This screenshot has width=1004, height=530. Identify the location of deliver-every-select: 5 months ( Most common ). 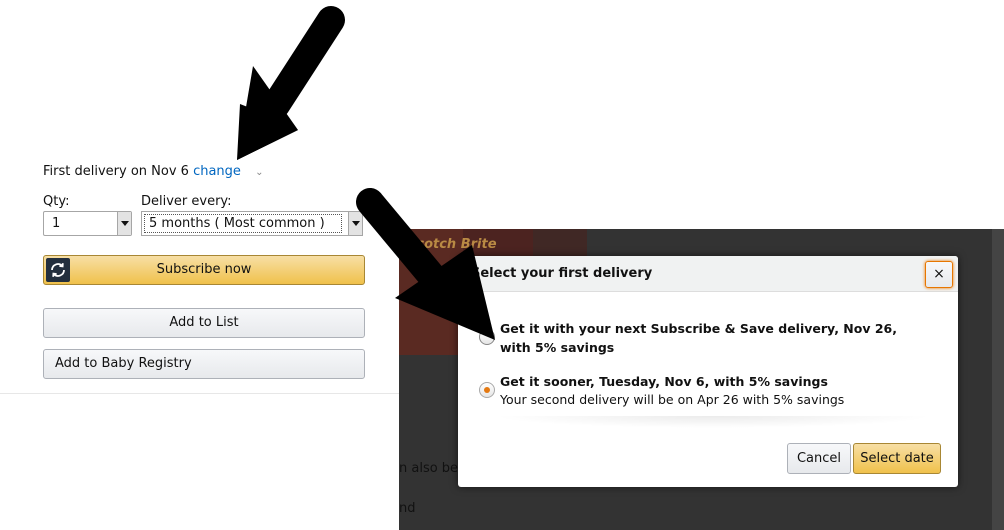
(252, 223).